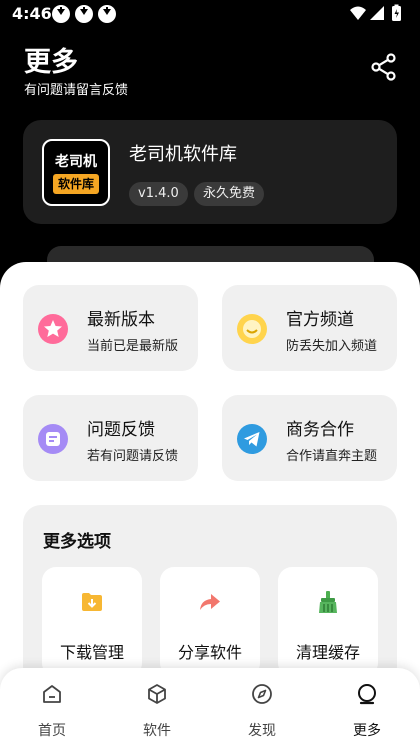 This screenshot has width=420, height=747. I want to click on nav-label: 软件, so click(157, 731).